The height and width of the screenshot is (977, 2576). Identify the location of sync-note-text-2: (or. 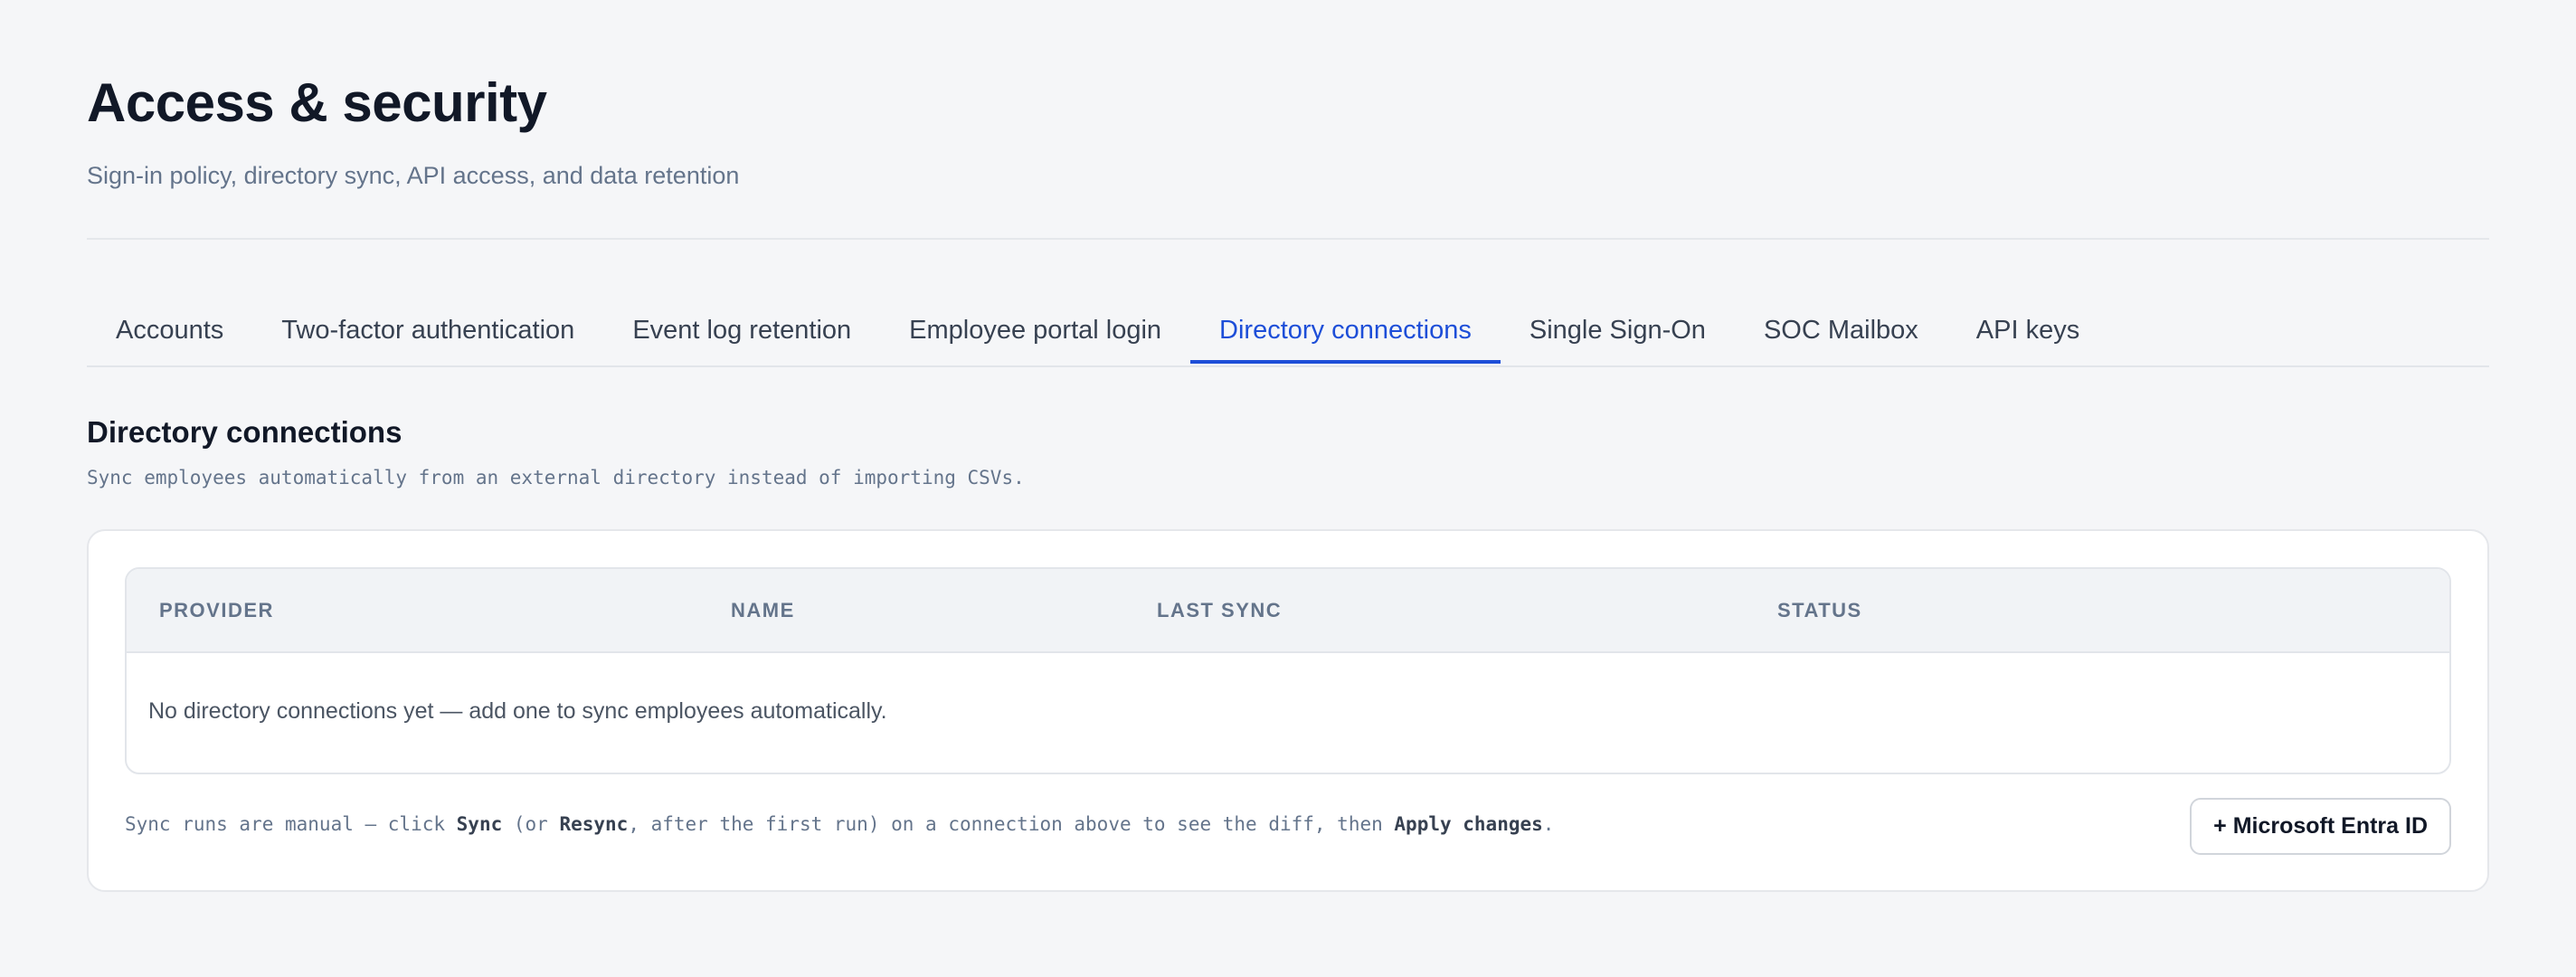
(531, 824).